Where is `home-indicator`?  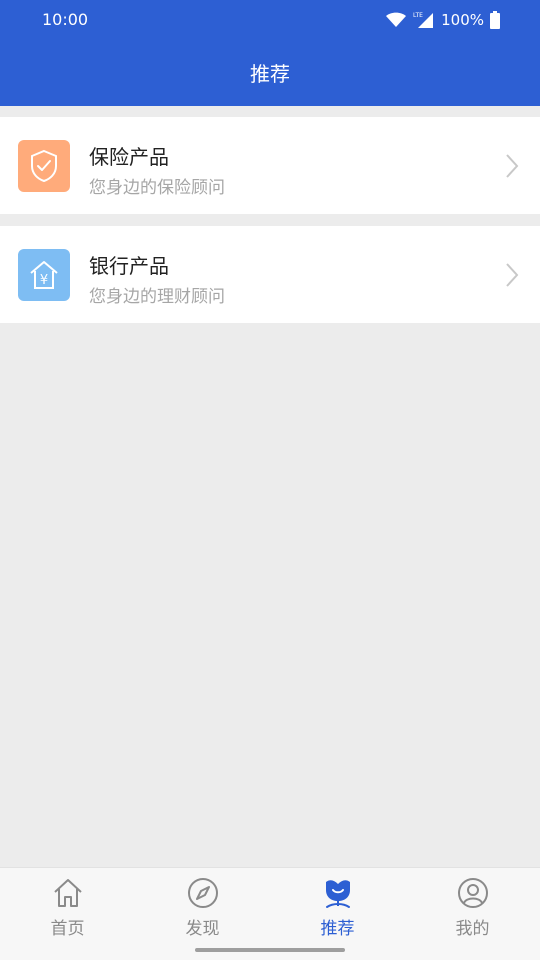 home-indicator is located at coordinates (270, 950).